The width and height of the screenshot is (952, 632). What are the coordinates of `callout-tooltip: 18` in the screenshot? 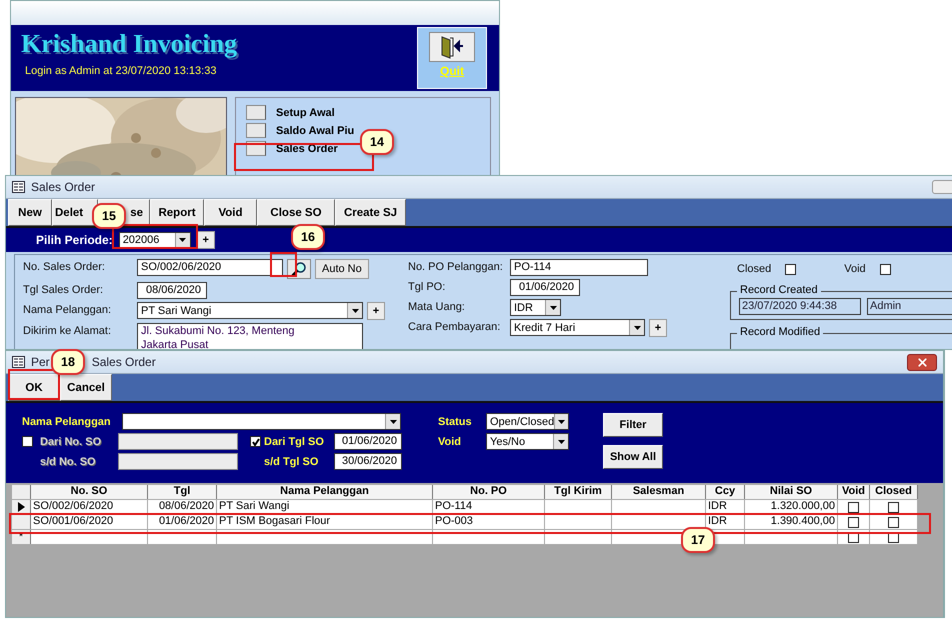 It's located at (68, 362).